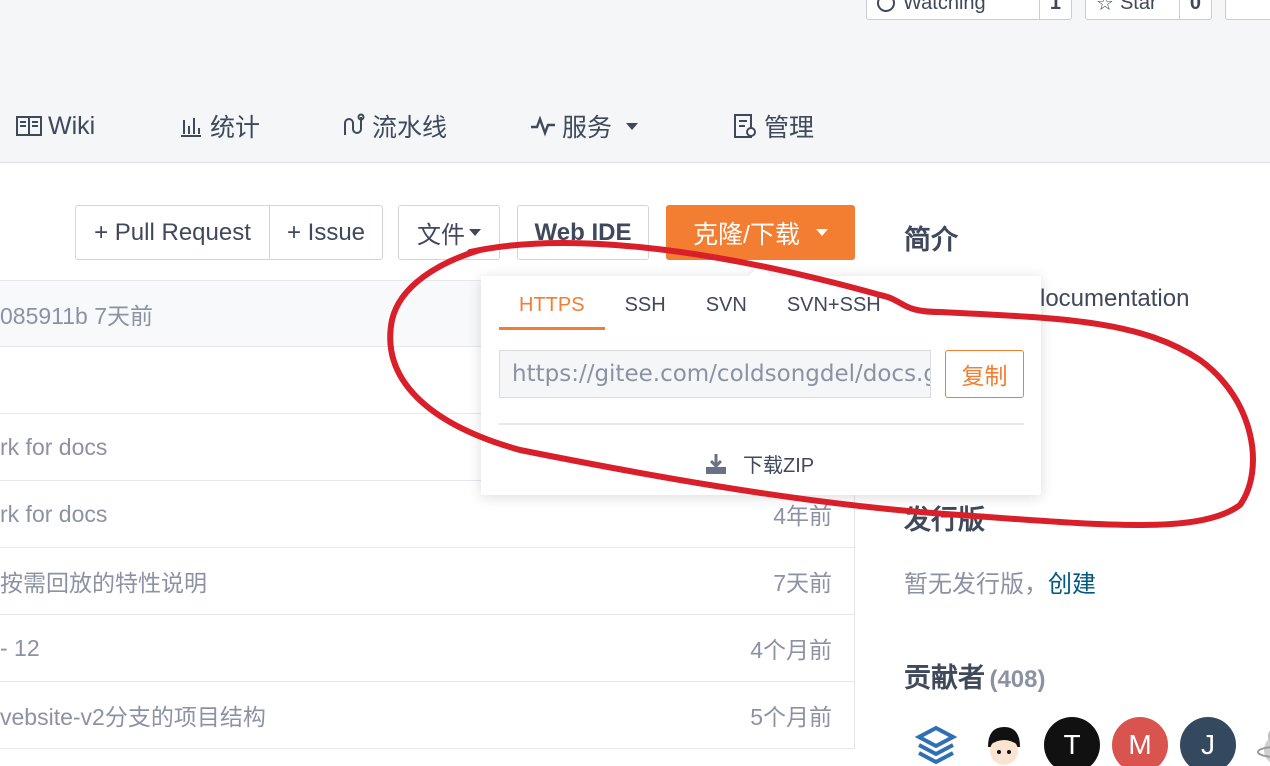 This screenshot has width=1270, height=766. What do you see at coordinates (936, 745) in the screenshot?
I see `layers-icon` at bounding box center [936, 745].